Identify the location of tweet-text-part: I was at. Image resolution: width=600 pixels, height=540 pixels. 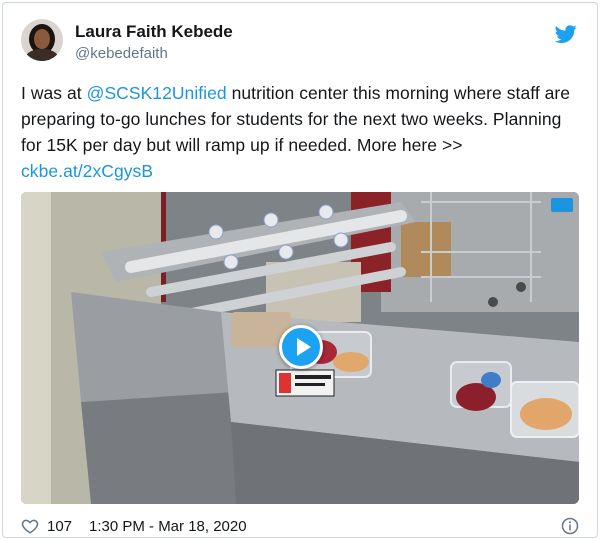
(54, 93).